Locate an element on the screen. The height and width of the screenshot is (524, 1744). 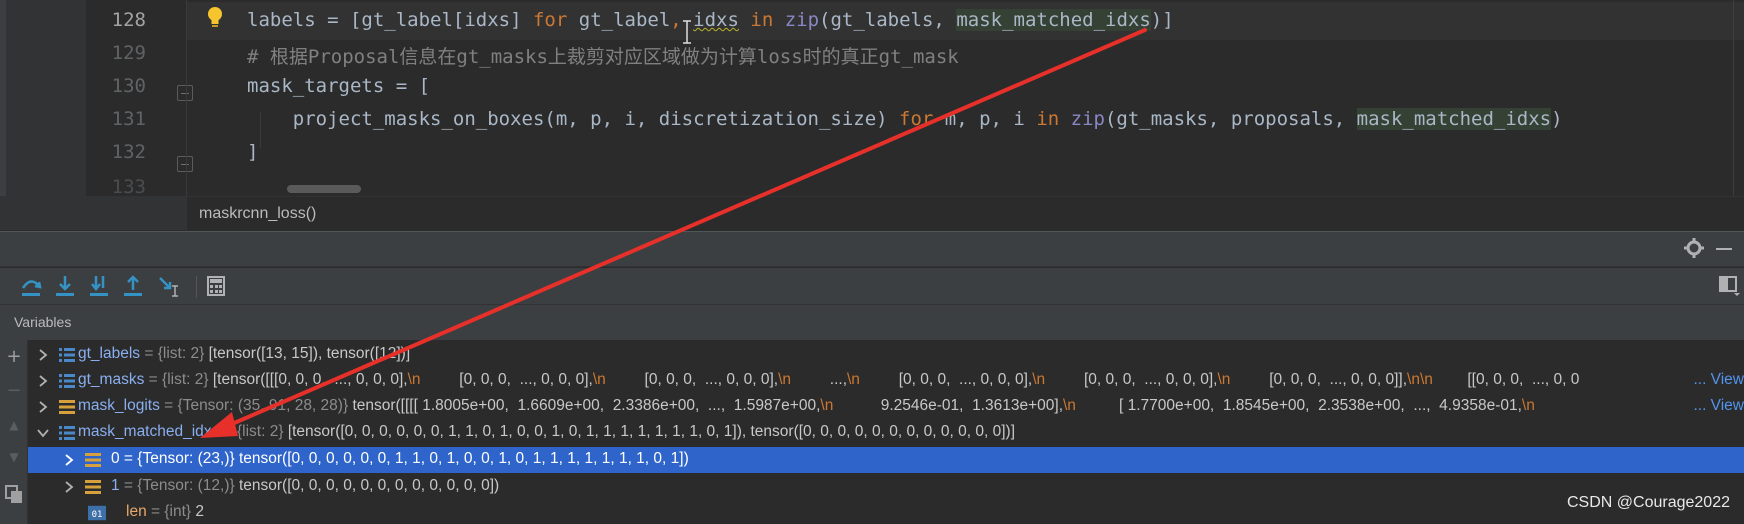
variable-value: [[0, 0, 0, ..., 0, 0 is located at coordinates (1508, 379).